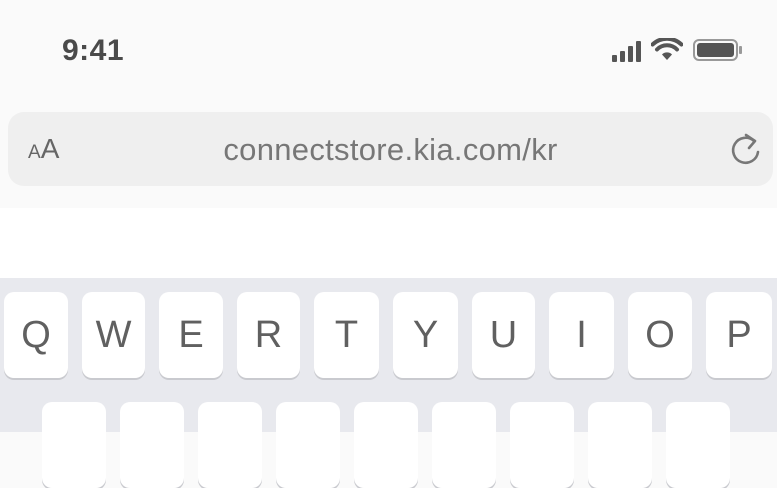  Describe the element at coordinates (503, 335) in the screenshot. I see `key-u: U` at that location.